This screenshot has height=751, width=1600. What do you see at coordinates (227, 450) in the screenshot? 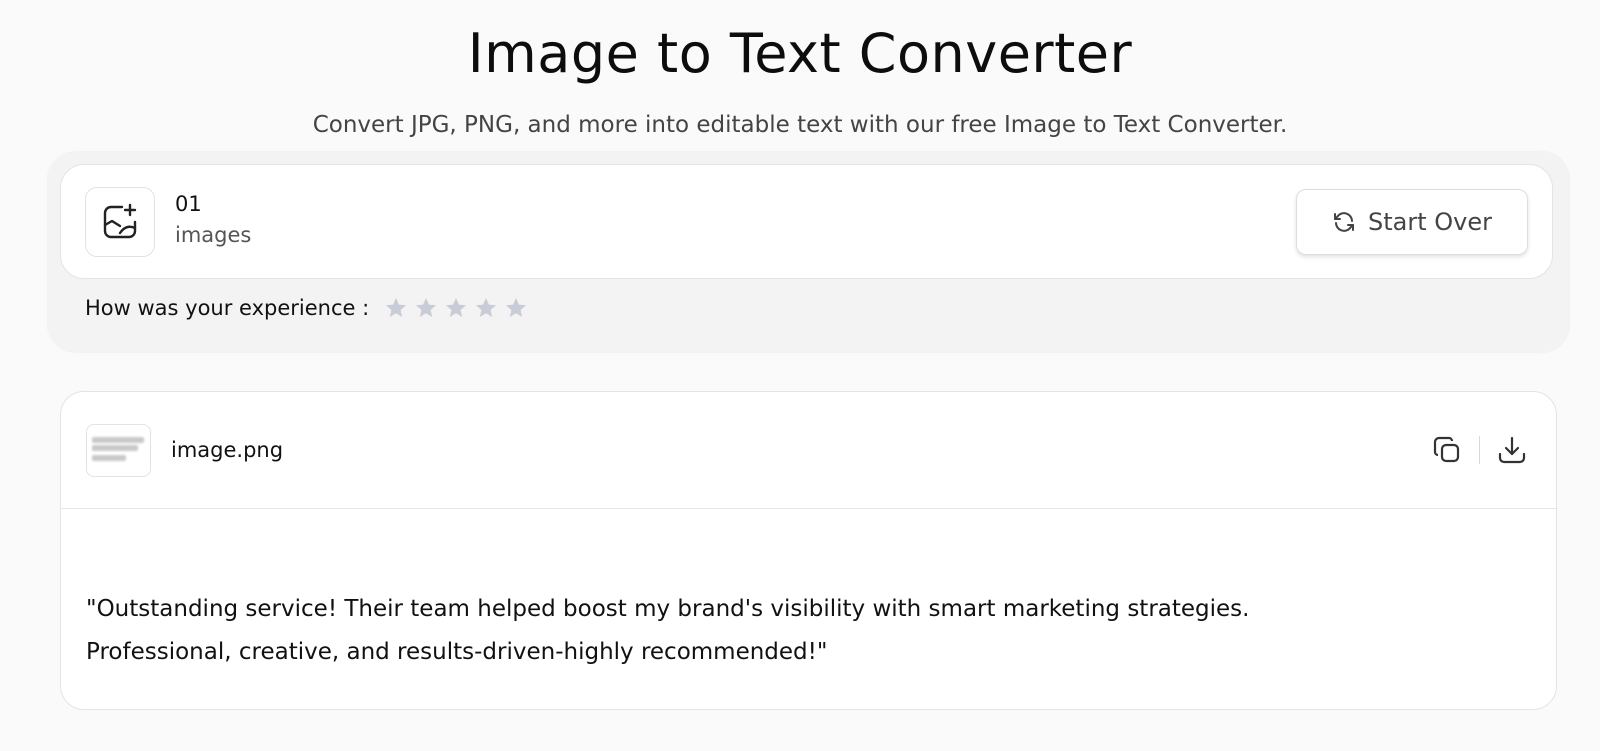
I see `file-name: image.png` at bounding box center [227, 450].